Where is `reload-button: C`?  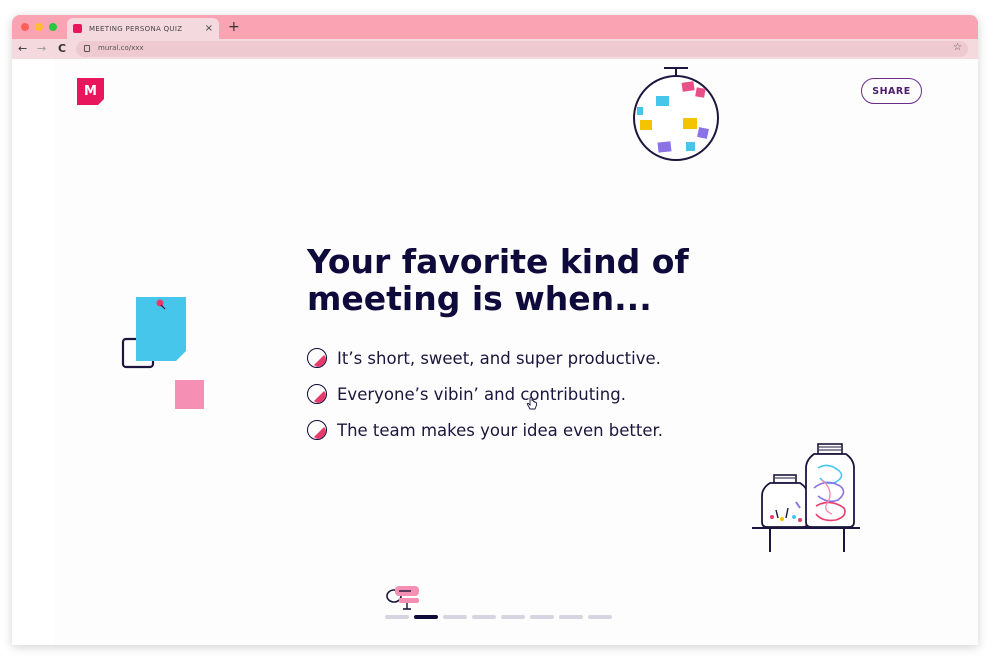 reload-button: C is located at coordinates (62, 49).